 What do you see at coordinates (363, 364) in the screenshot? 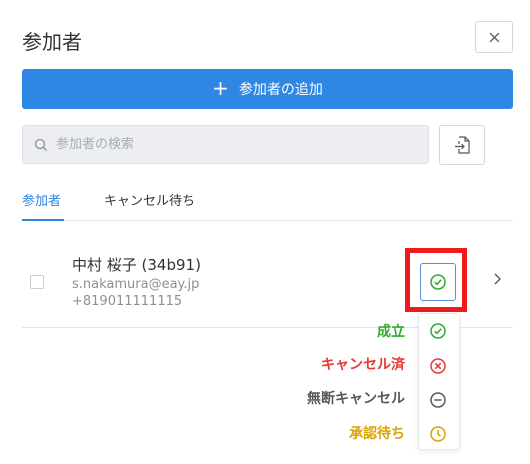
I see `status-option-cancelled-label: キャンセル済` at bounding box center [363, 364].